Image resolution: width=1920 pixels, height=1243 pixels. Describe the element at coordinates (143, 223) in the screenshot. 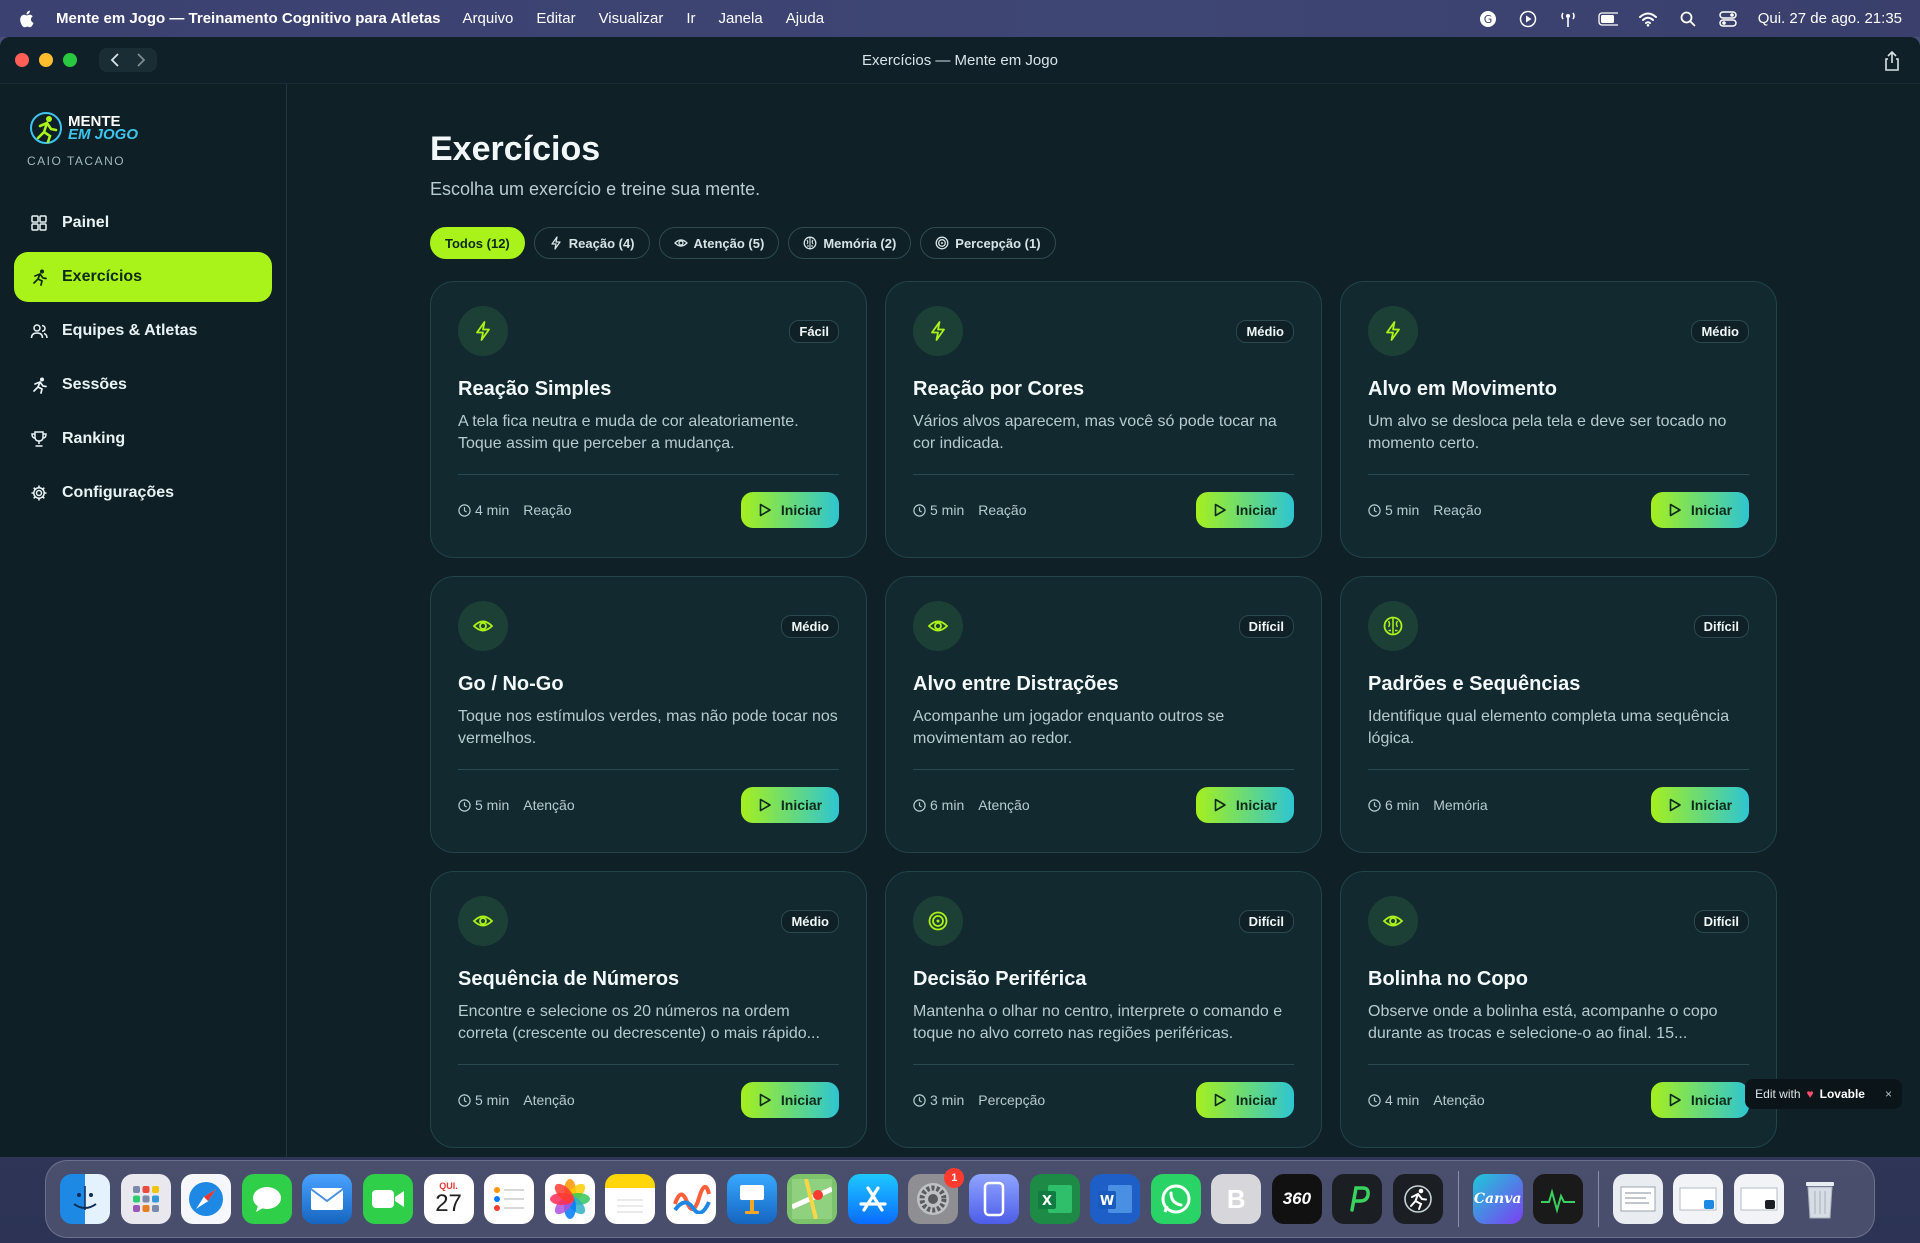

I see `sidebar-item-painel: Painel` at that location.